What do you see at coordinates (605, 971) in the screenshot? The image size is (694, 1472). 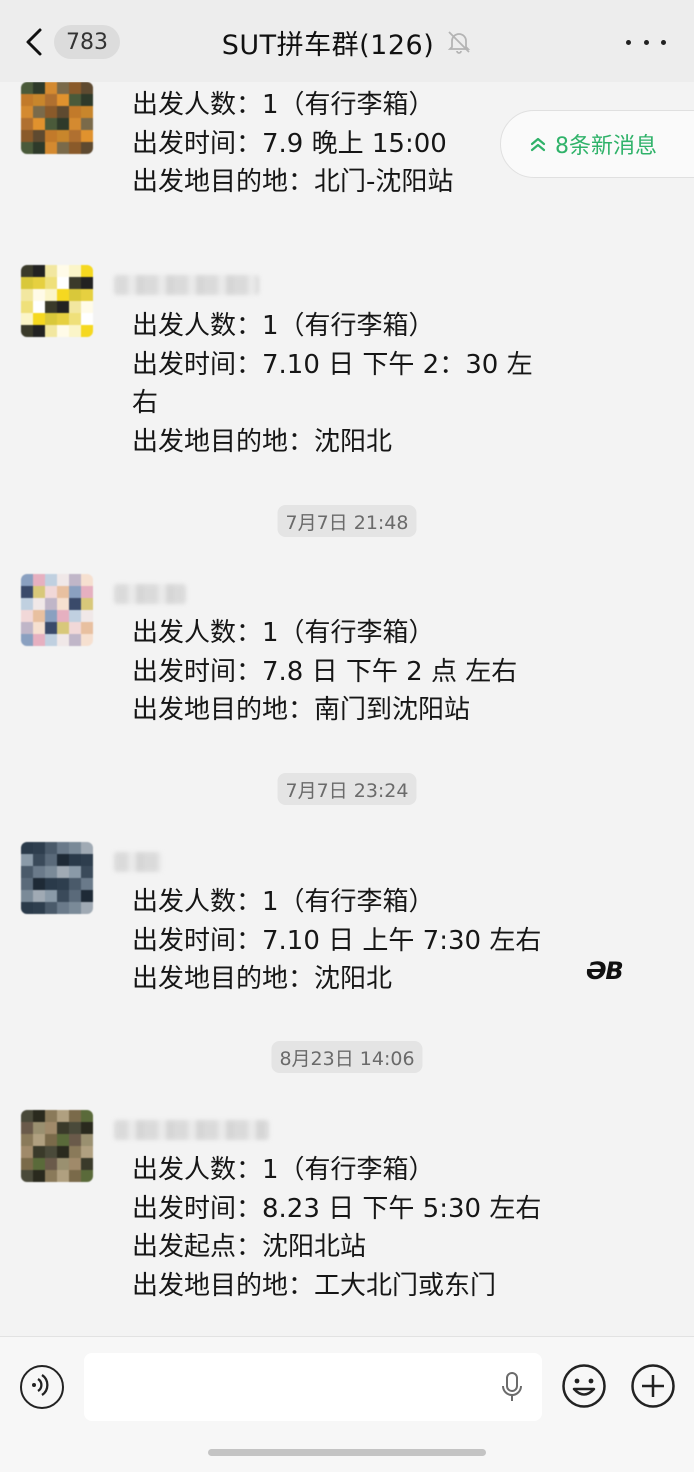 I see `partial-sticker: ƏB` at bounding box center [605, 971].